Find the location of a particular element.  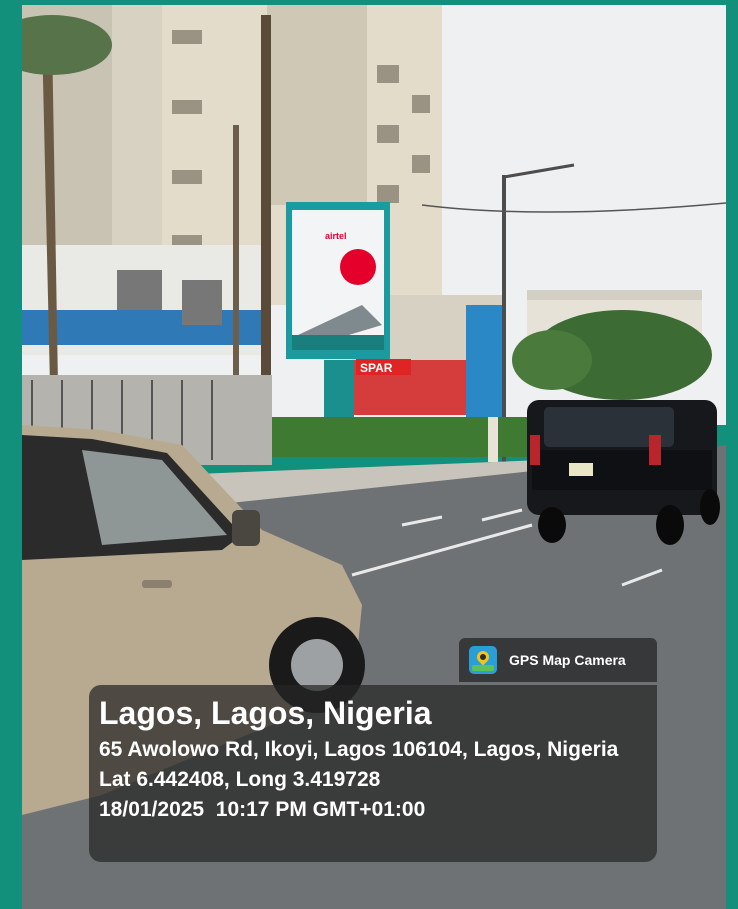

tall-building-column is located at coordinates (137, 135).